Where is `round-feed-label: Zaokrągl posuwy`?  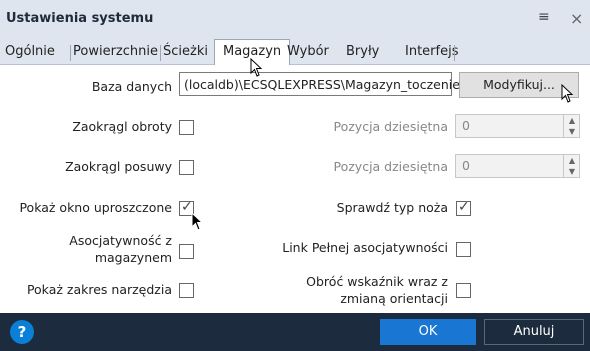
round-feed-label: Zaokrągl posuwy is located at coordinates (118, 166).